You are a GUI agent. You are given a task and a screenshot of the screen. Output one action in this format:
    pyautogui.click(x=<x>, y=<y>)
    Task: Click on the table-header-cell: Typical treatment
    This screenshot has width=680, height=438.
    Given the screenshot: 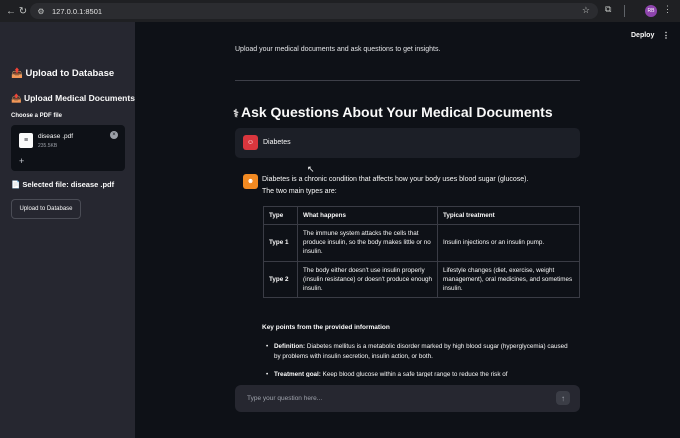 What is the action you would take?
    pyautogui.click(x=508, y=215)
    